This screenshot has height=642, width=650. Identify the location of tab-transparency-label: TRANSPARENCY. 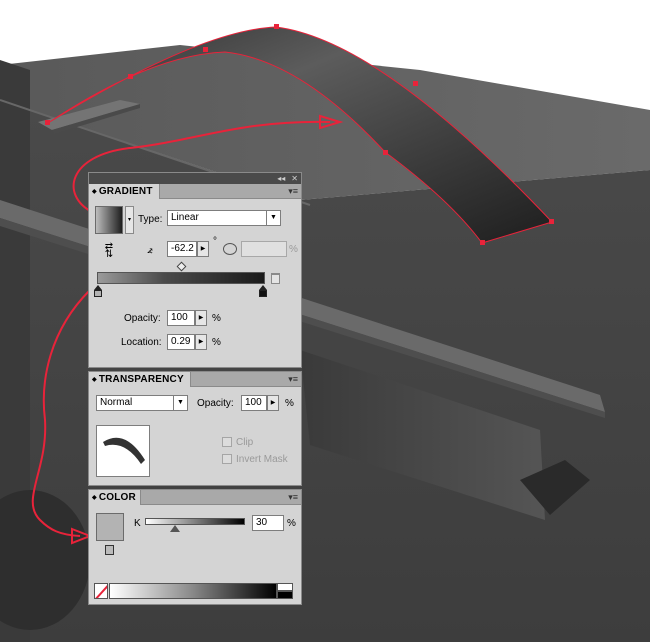
(141, 379).